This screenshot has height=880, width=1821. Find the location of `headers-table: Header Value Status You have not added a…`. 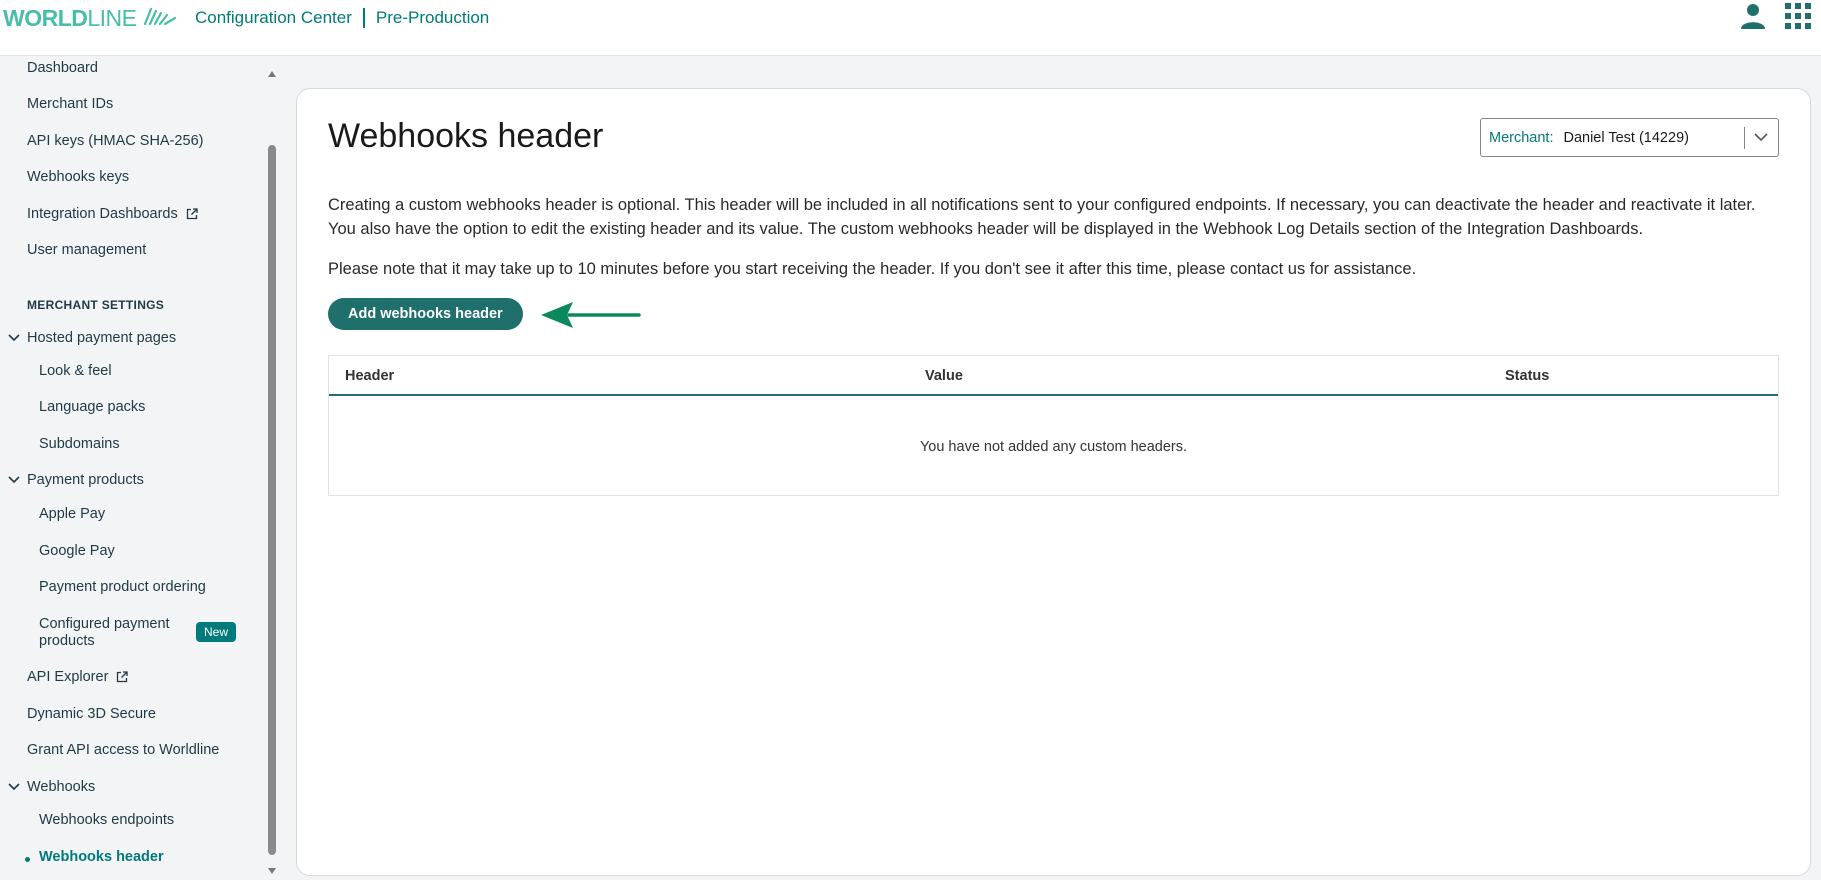

headers-table: Header Value Status You have not added a… is located at coordinates (1053, 425).